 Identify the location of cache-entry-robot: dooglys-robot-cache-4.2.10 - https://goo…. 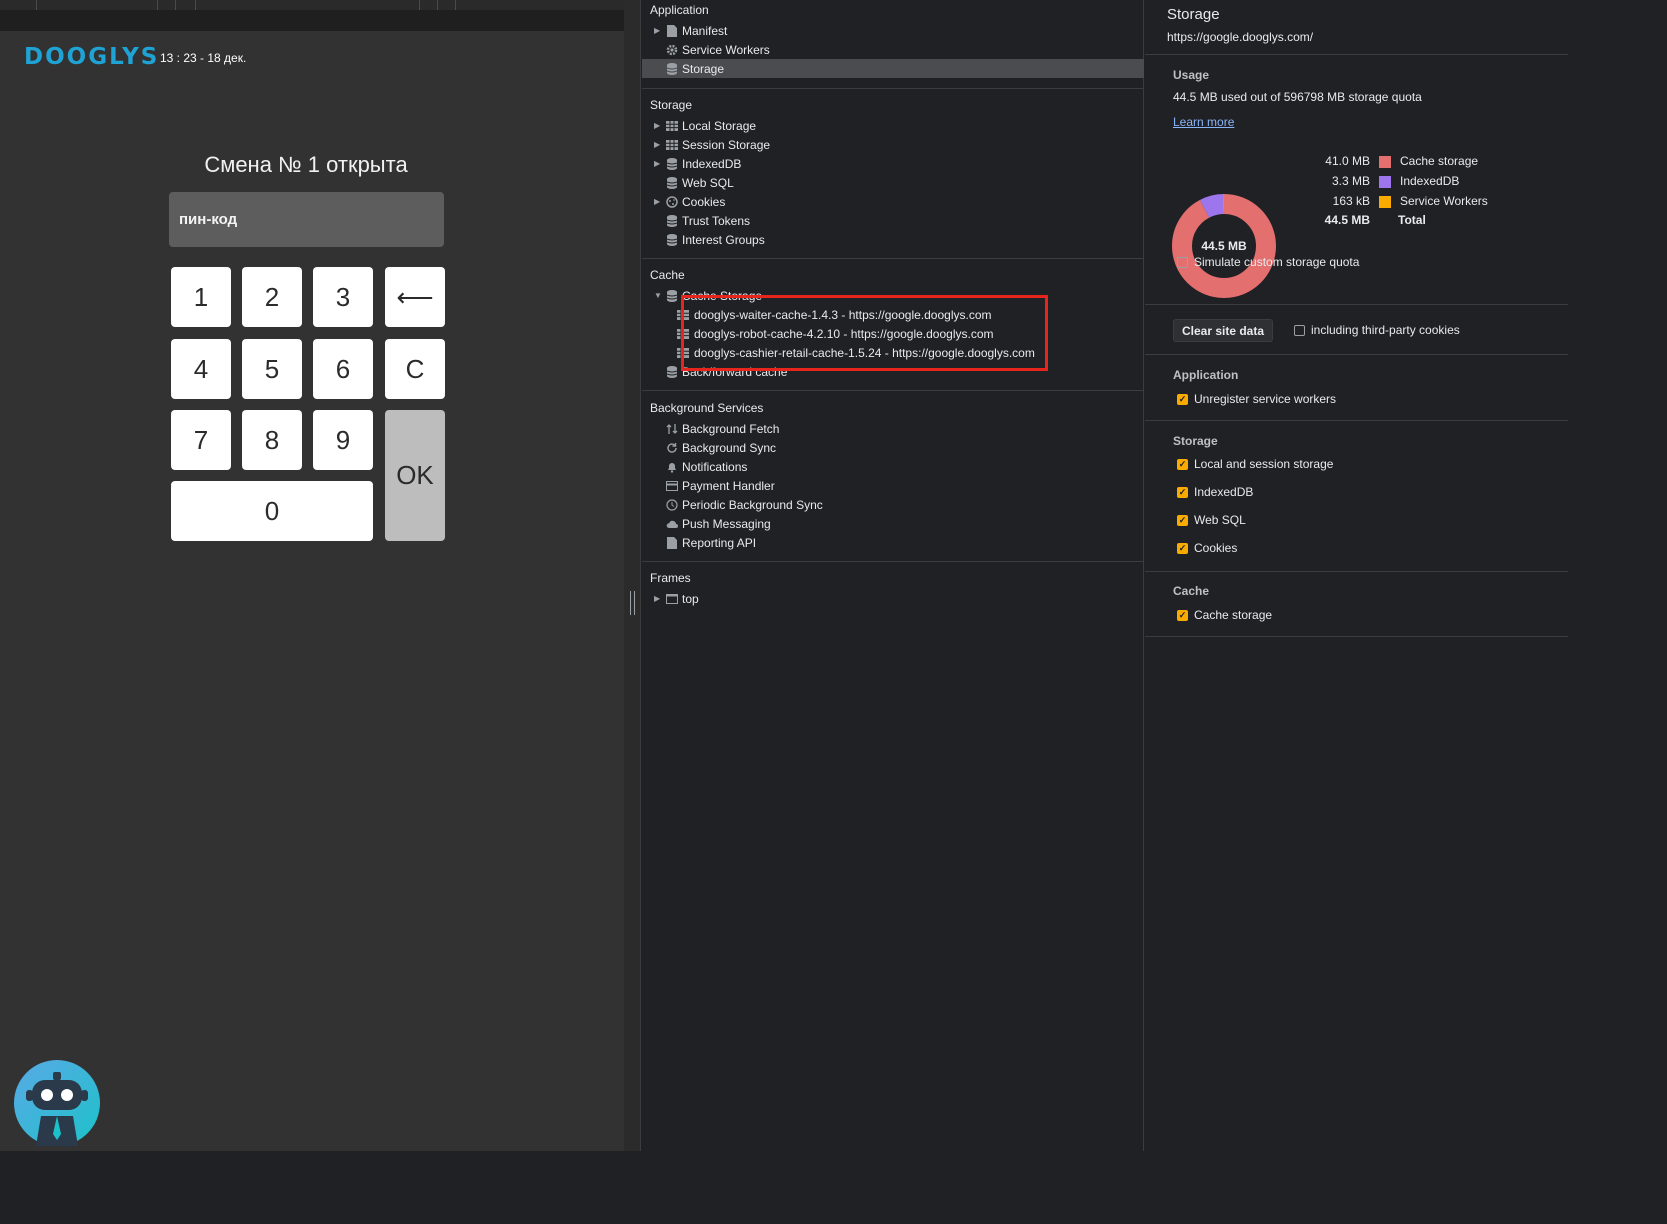
(893, 333).